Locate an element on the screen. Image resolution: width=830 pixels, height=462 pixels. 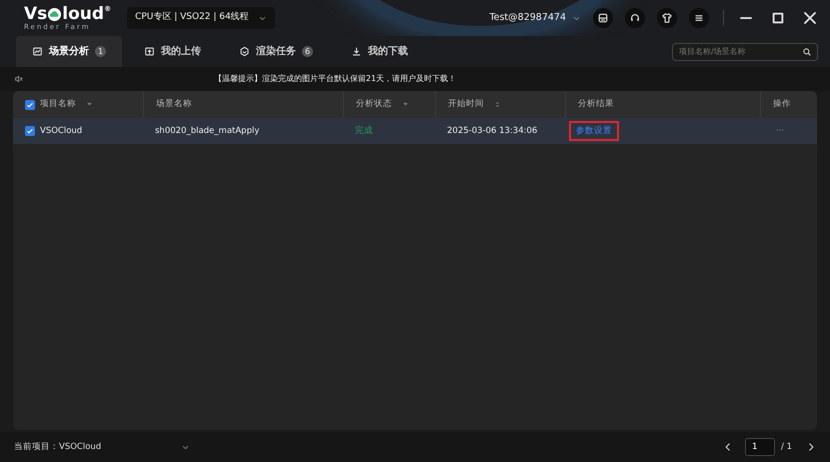
shirt-button is located at coordinates (667, 18).